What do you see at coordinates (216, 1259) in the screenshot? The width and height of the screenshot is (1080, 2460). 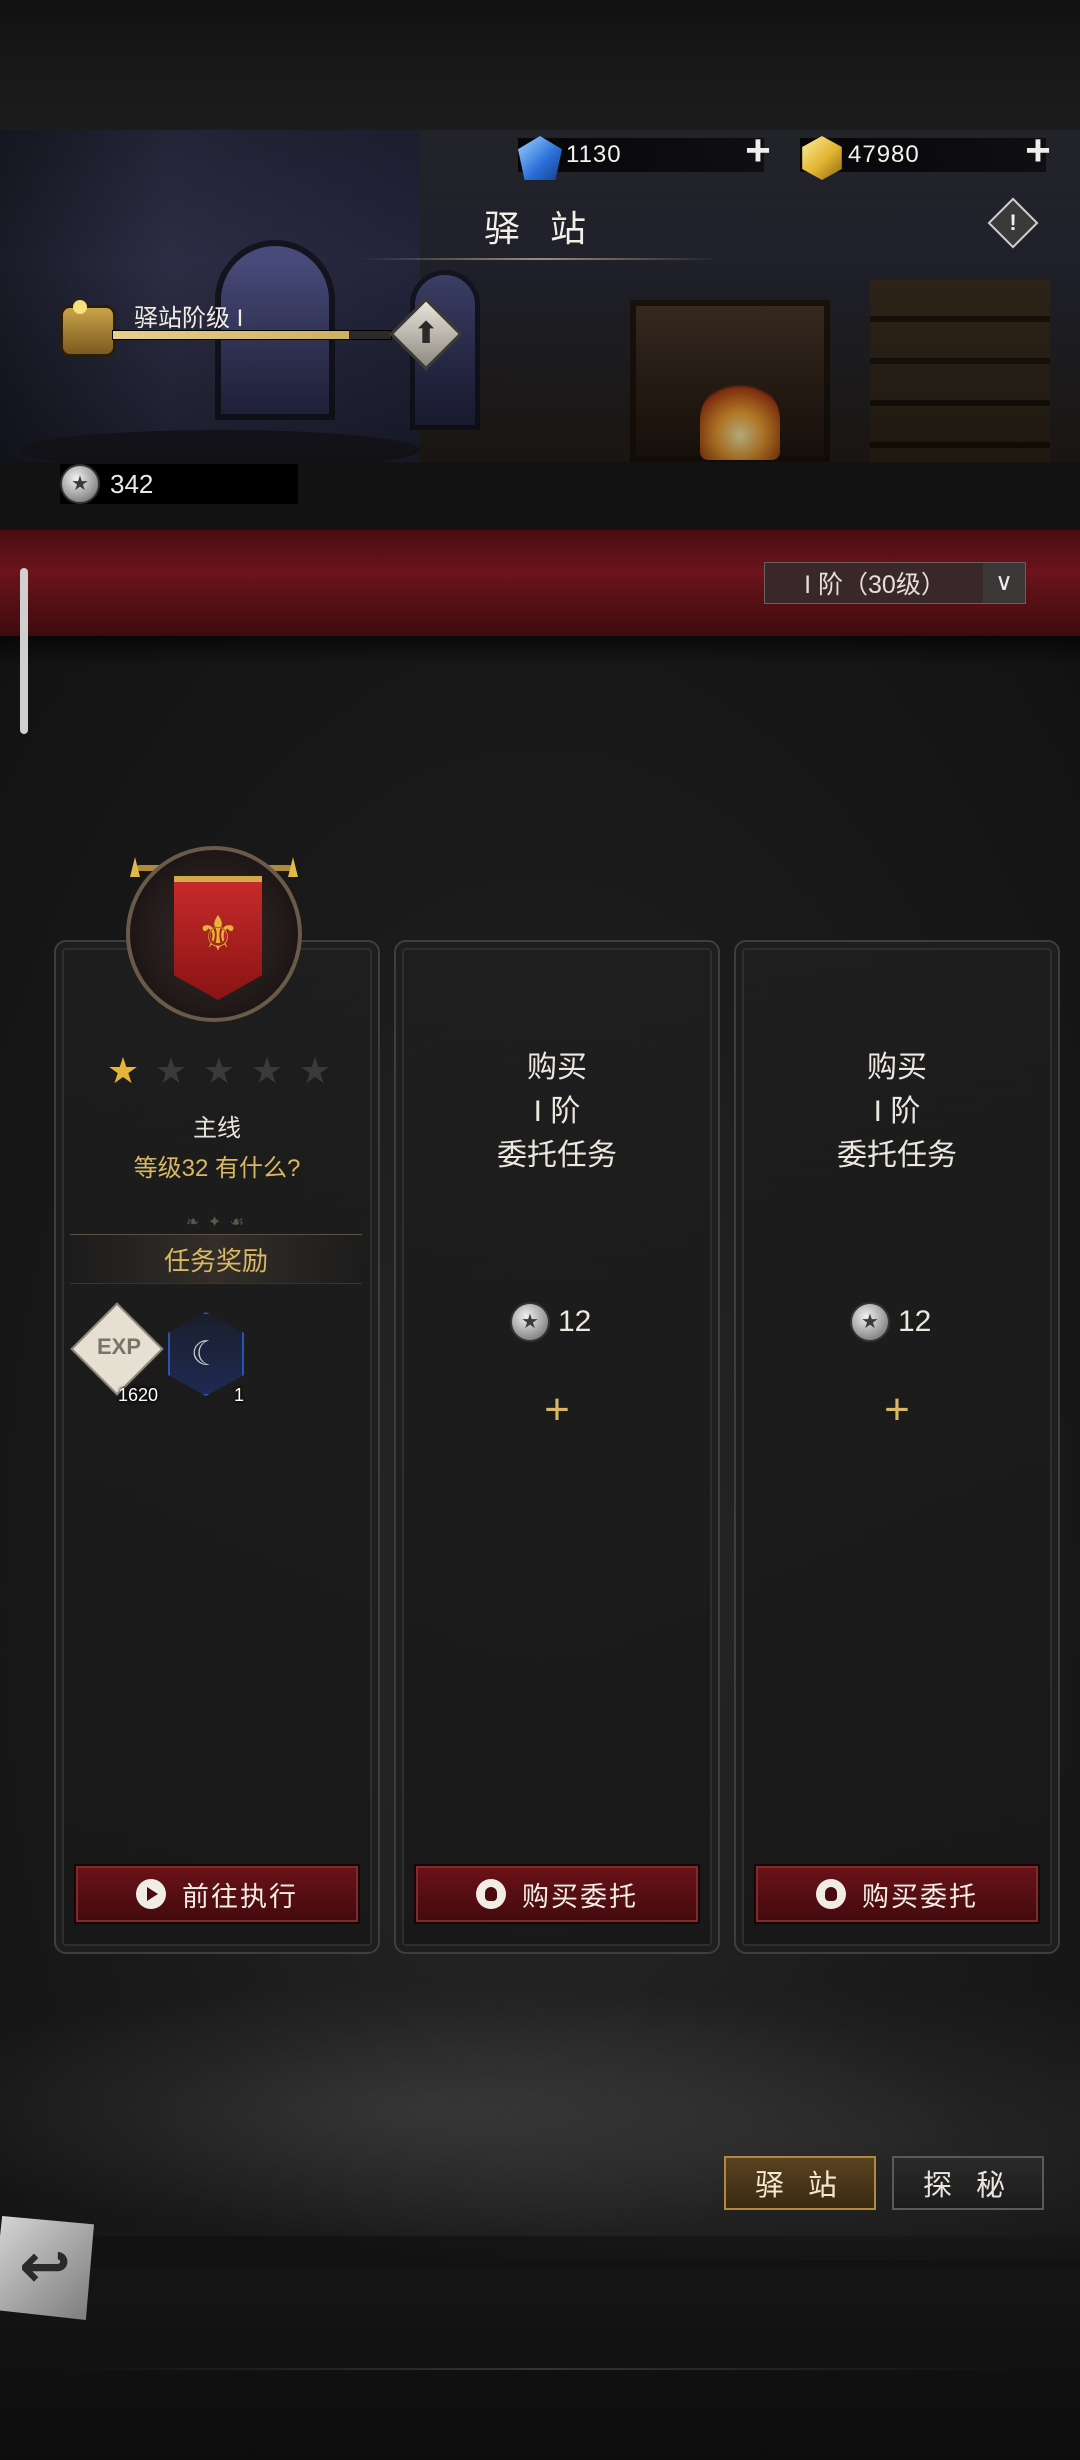 I see `rewards-title: 任务奖励` at bounding box center [216, 1259].